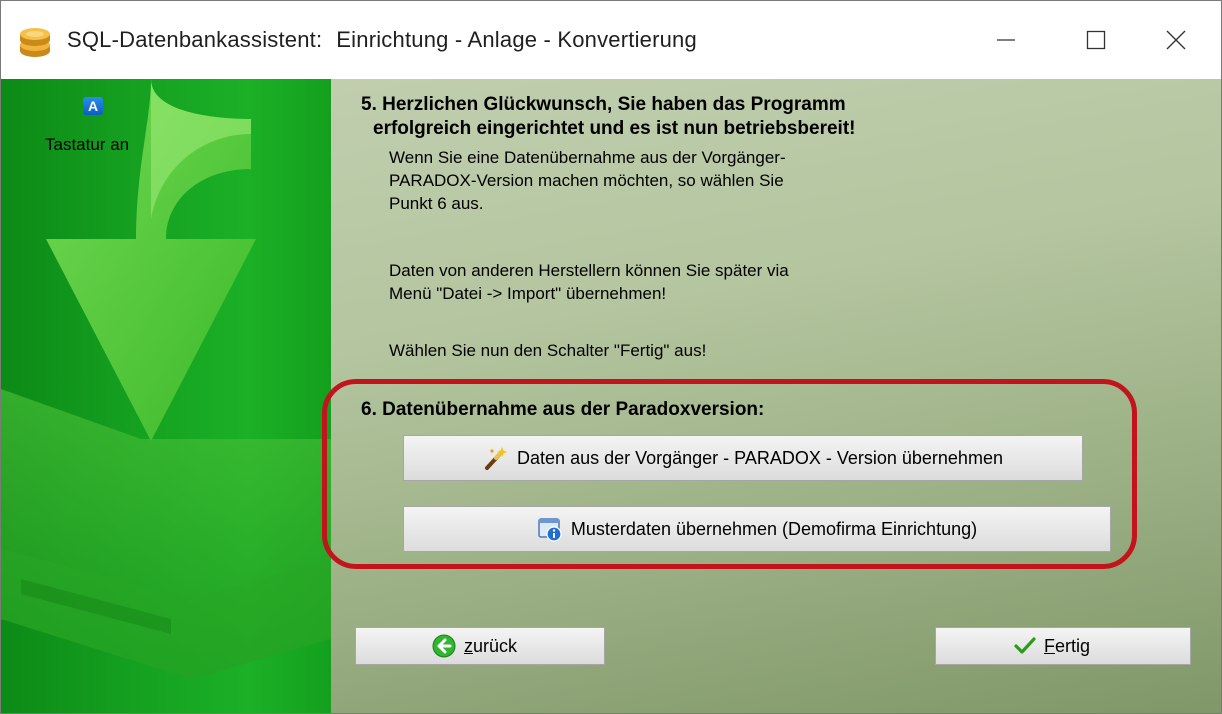 This screenshot has width=1222, height=714. I want to click on close-button, so click(1176, 40).